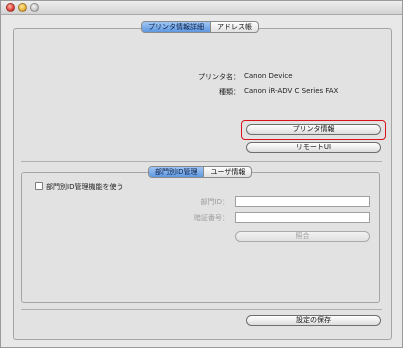 The height and width of the screenshot is (348, 403). What do you see at coordinates (211, 218) in the screenshot?
I see `pin-label: 暗証番号：` at bounding box center [211, 218].